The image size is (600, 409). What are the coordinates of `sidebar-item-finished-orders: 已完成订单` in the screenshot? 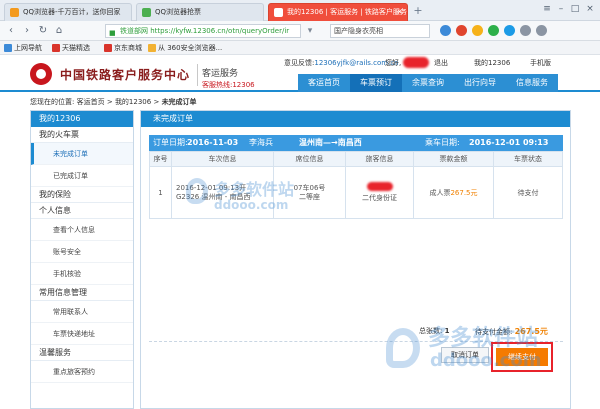 It's located at (82, 176).